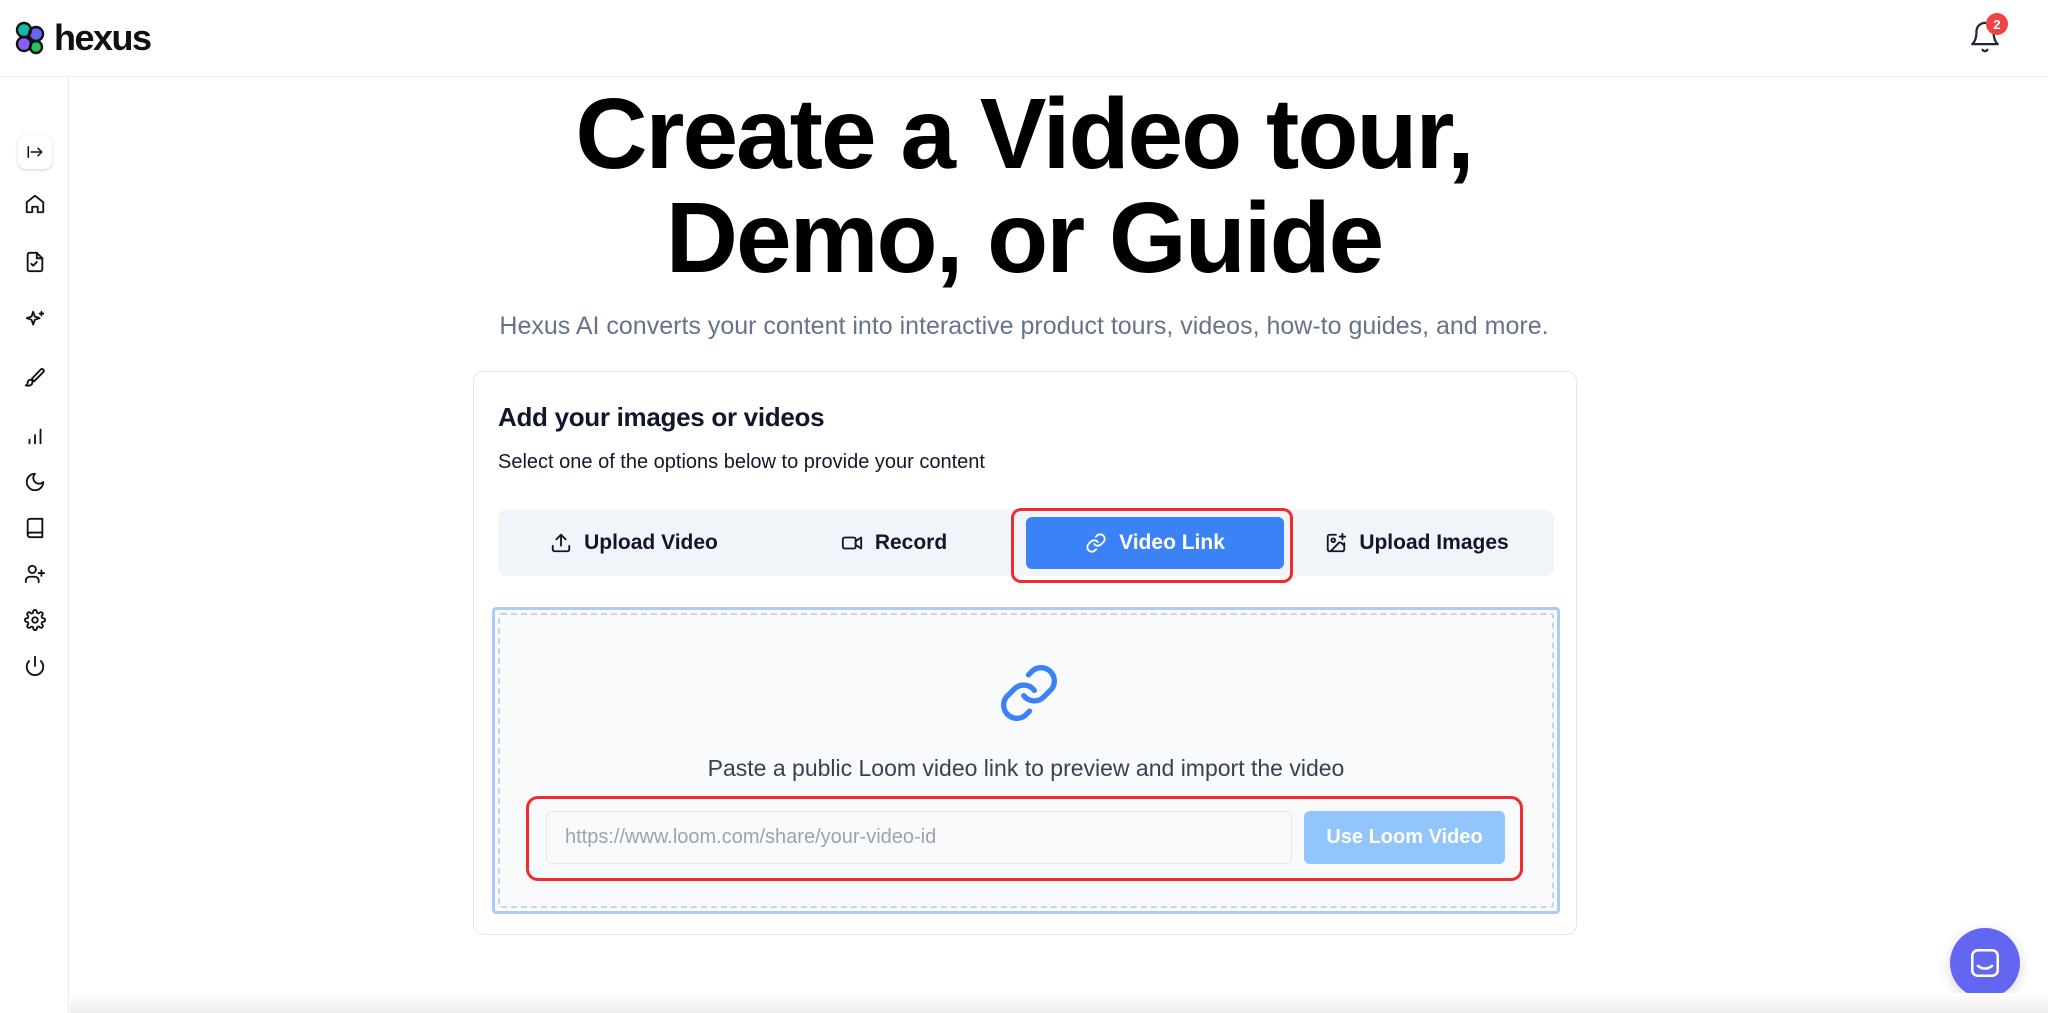 Image resolution: width=2048 pixels, height=1013 pixels. I want to click on page-title-line1: Create a Video tour,, so click(1024, 134).